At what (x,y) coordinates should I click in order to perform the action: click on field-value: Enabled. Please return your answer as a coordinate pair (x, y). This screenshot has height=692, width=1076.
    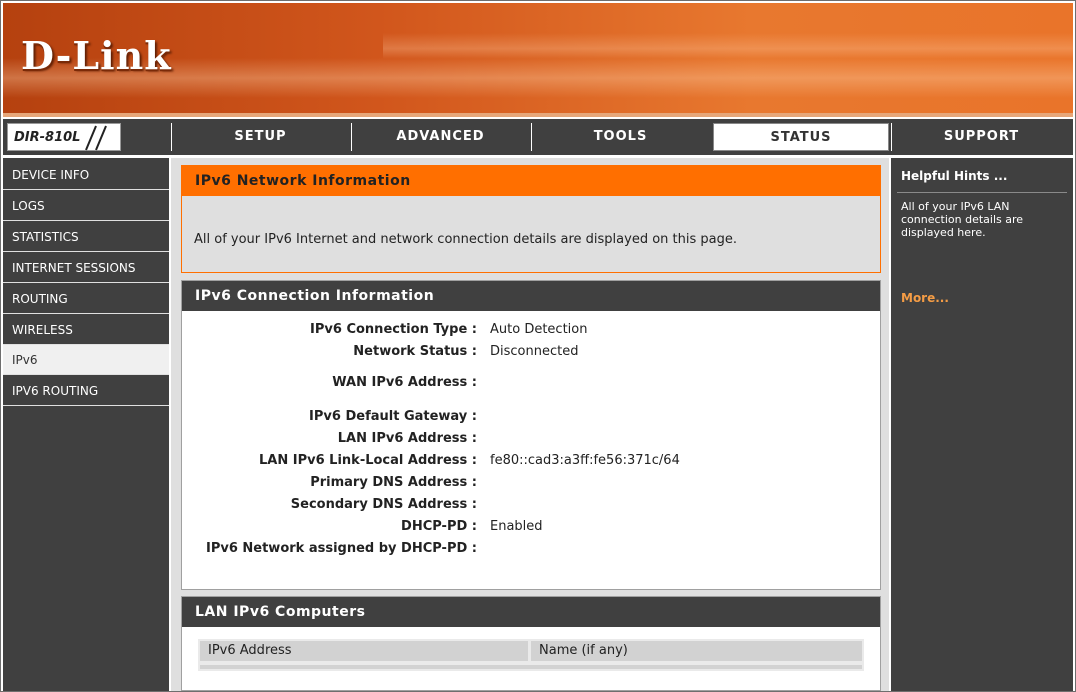
    Looking at the image, I should click on (516, 526).